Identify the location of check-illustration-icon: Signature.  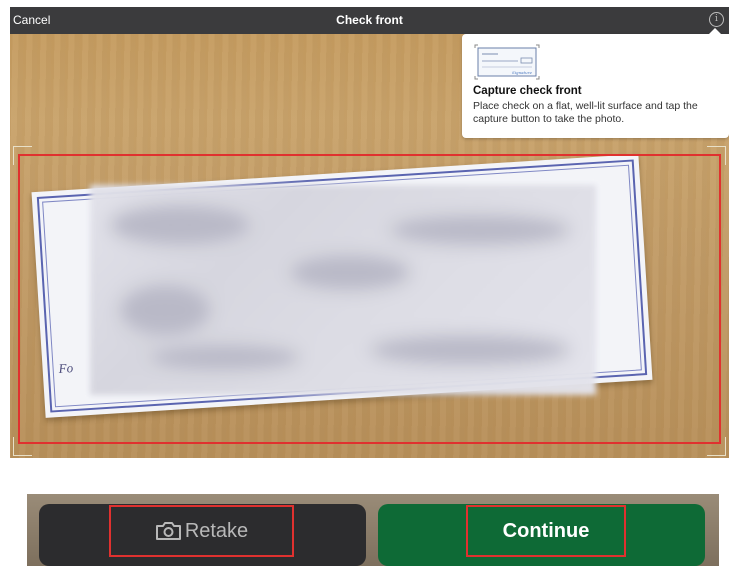
(507, 62).